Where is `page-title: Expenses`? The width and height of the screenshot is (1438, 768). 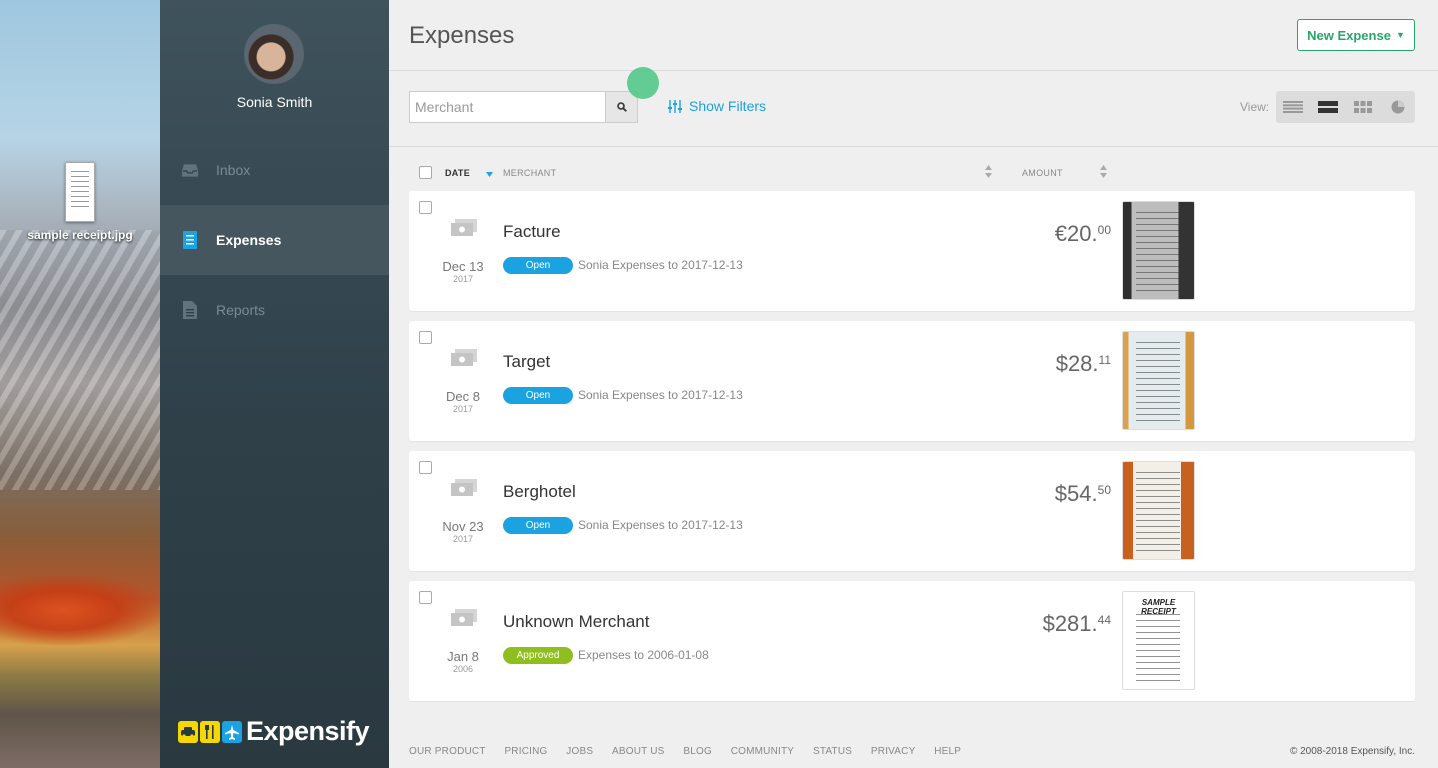 page-title: Expenses is located at coordinates (462, 35).